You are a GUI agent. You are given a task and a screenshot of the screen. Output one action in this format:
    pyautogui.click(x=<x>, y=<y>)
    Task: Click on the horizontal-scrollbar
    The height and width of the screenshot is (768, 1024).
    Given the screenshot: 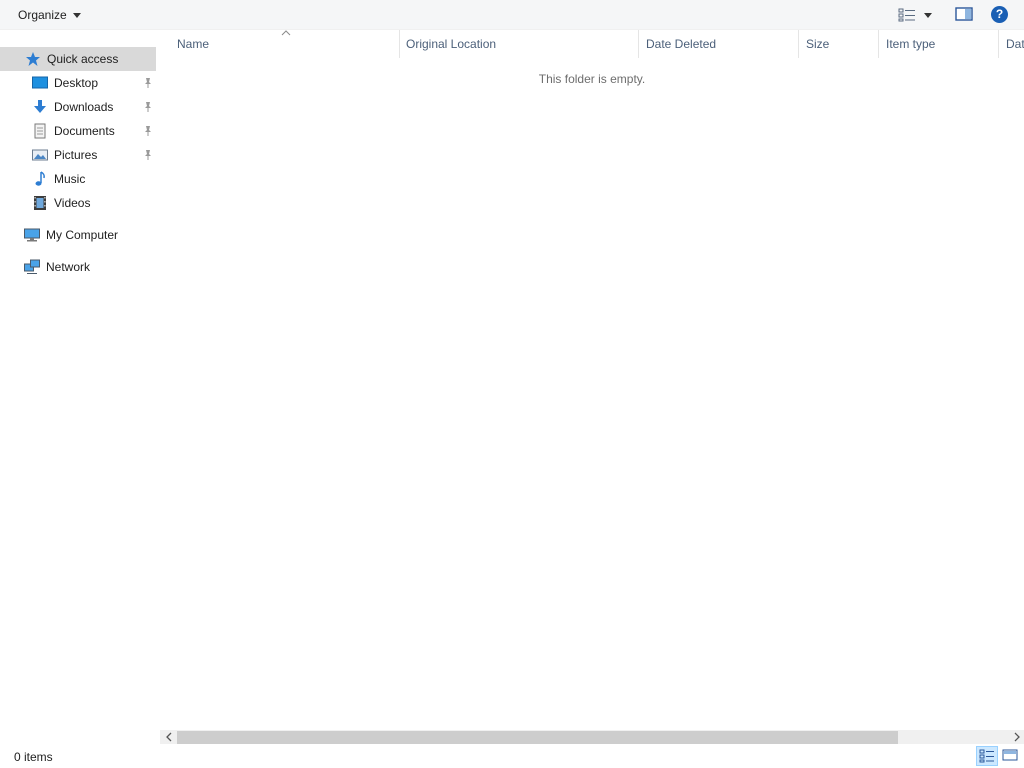 What is the action you would take?
    pyautogui.click(x=592, y=737)
    